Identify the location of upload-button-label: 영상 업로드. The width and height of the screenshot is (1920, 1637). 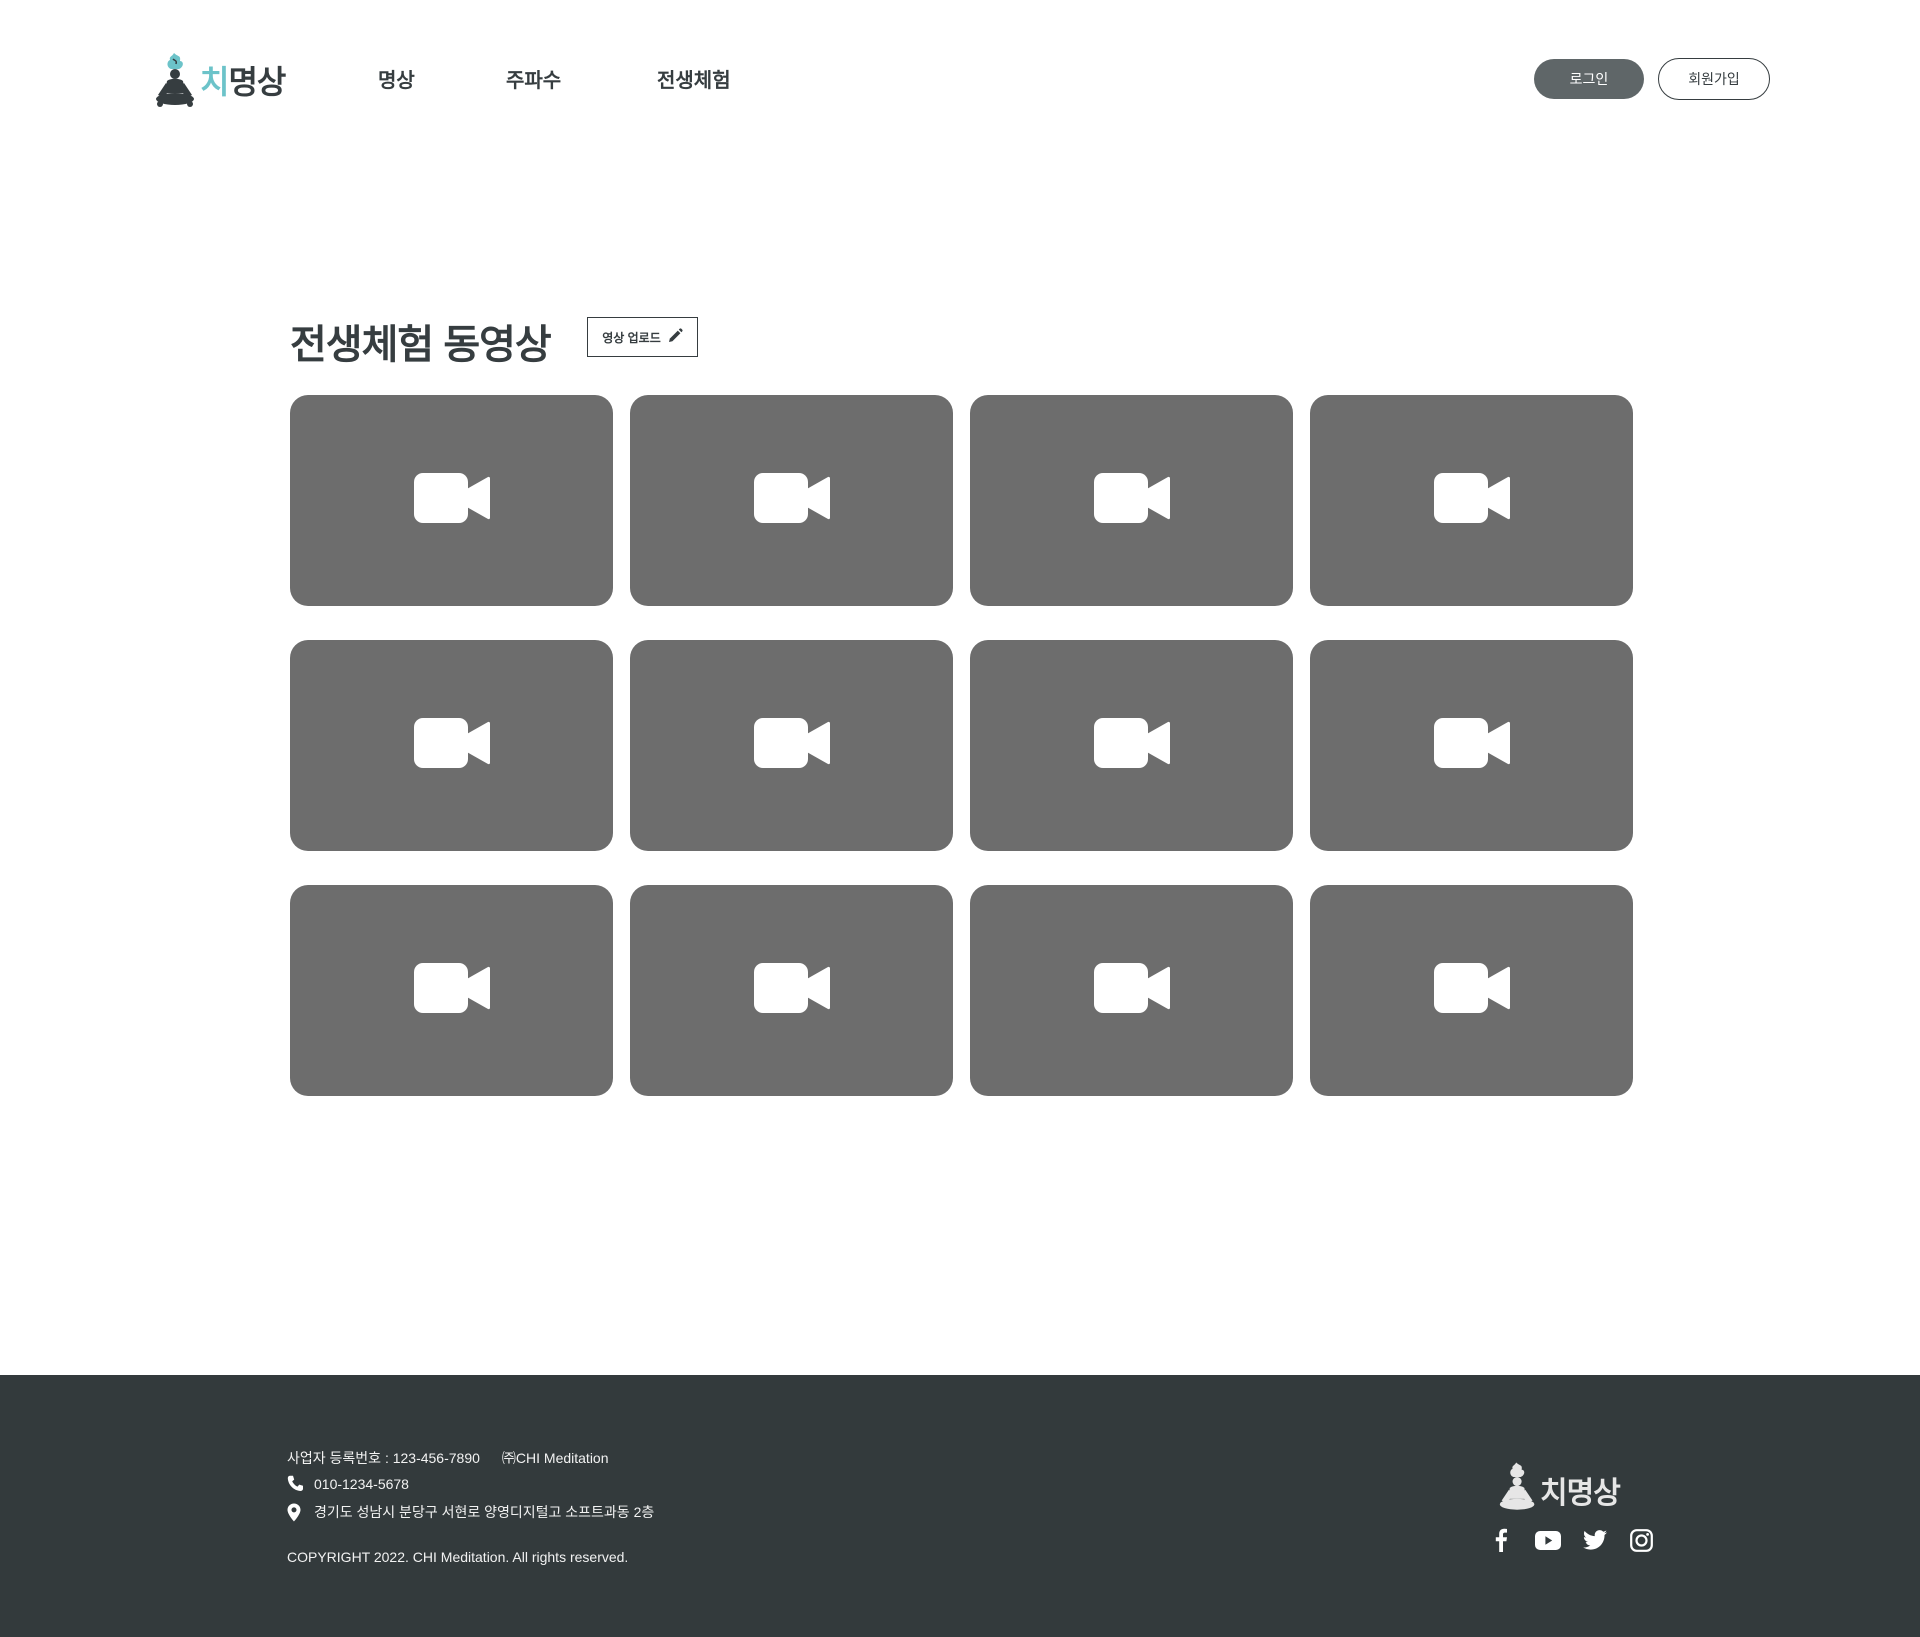
(631, 337).